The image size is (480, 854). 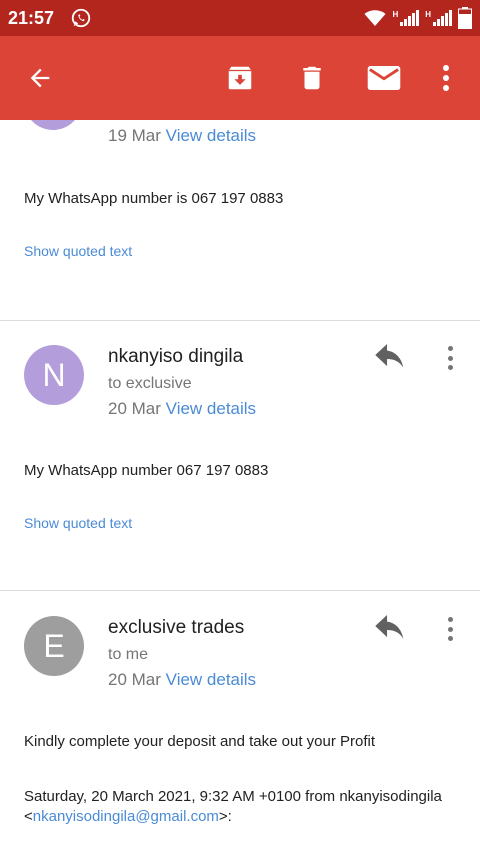 I want to click on avatar: N, so click(x=54, y=375).